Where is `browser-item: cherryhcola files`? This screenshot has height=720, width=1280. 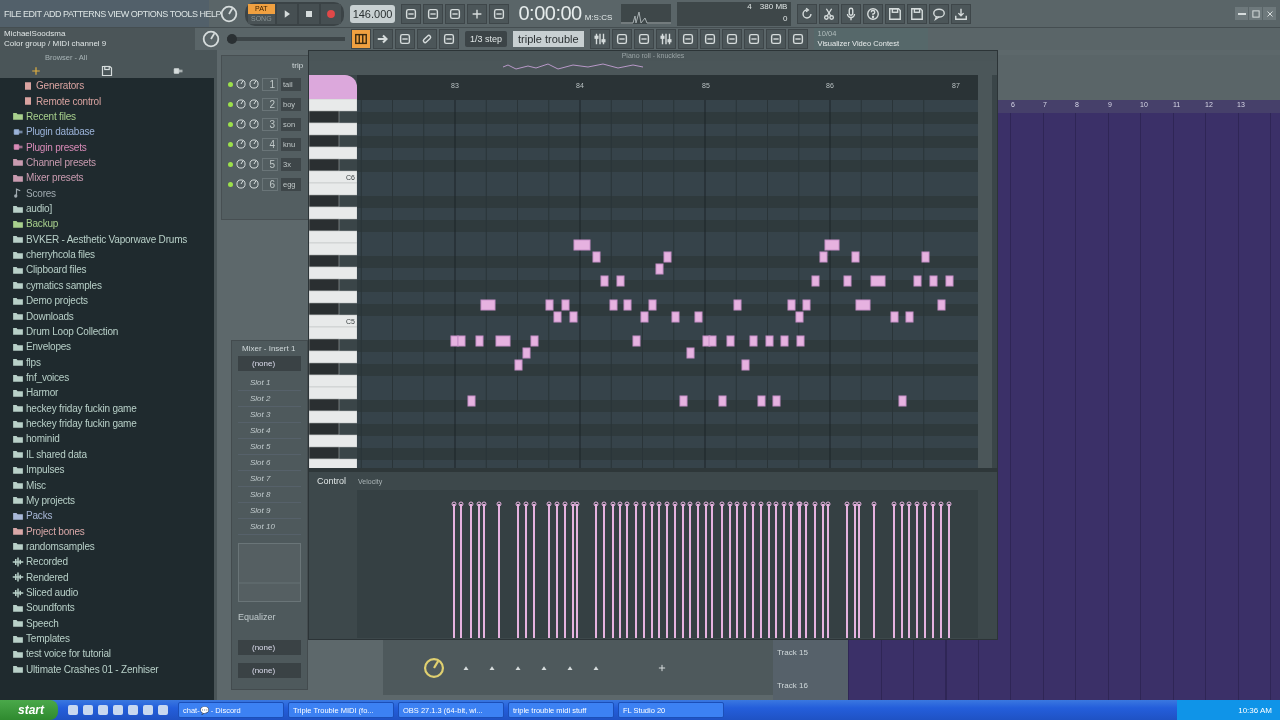 browser-item: cherryhcola files is located at coordinates (60, 255).